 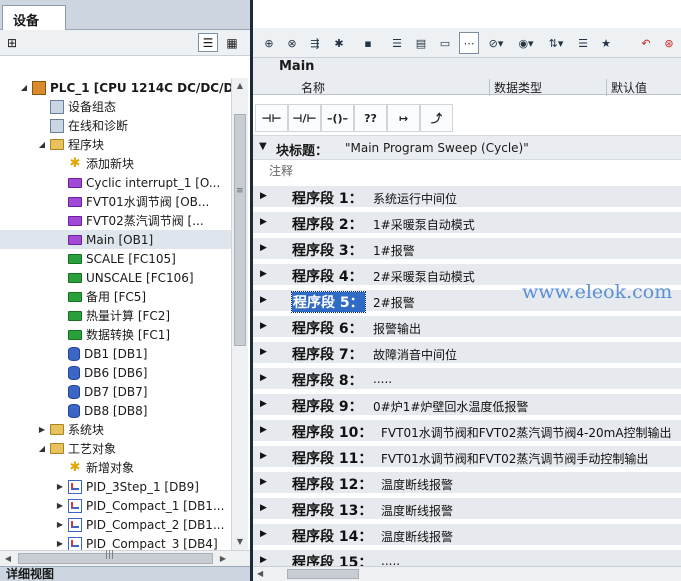 What do you see at coordinates (606, 43) in the screenshot?
I see `open-all-networks-icon: ★` at bounding box center [606, 43].